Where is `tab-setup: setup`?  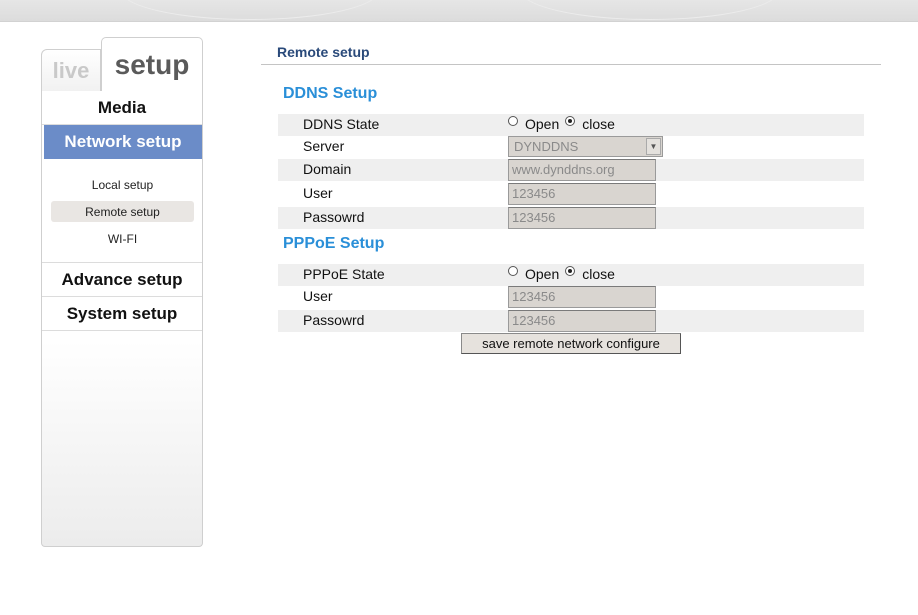 tab-setup: setup is located at coordinates (152, 64).